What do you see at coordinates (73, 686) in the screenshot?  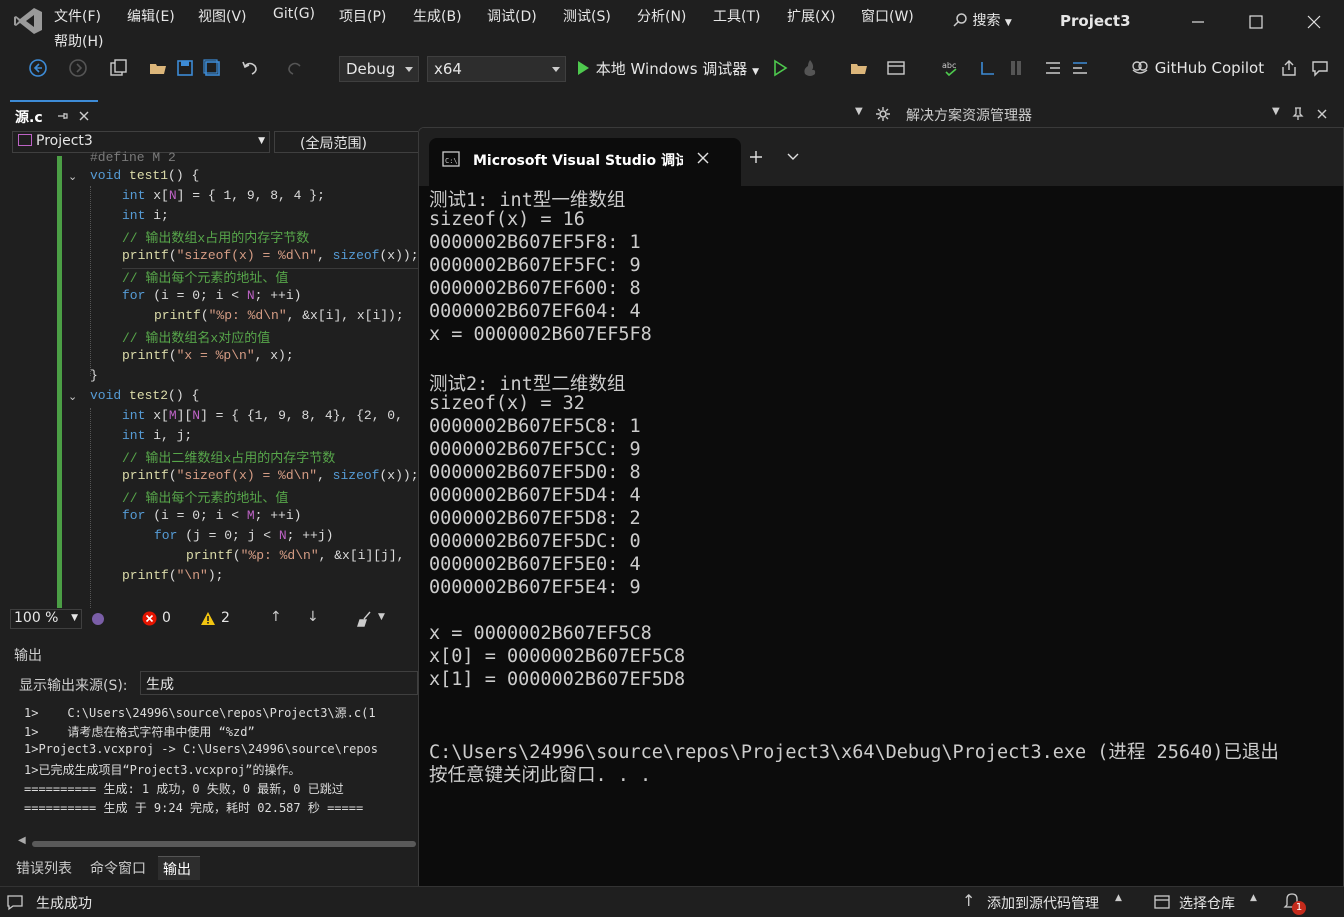 I see `output-source-label: 显示输出来源(S):` at bounding box center [73, 686].